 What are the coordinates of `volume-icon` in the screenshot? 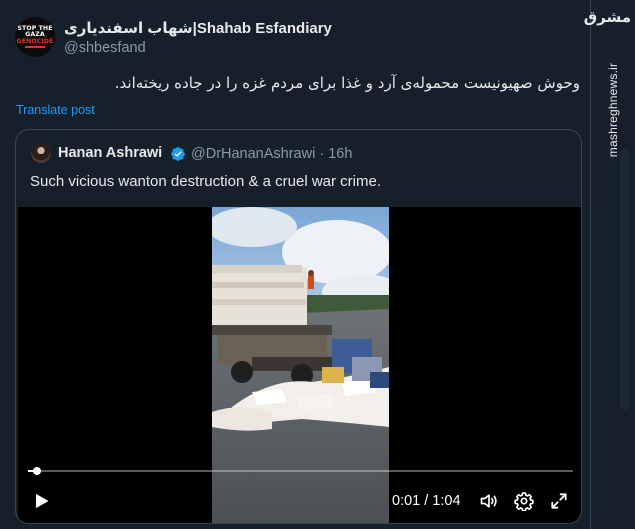 It's located at (489, 501).